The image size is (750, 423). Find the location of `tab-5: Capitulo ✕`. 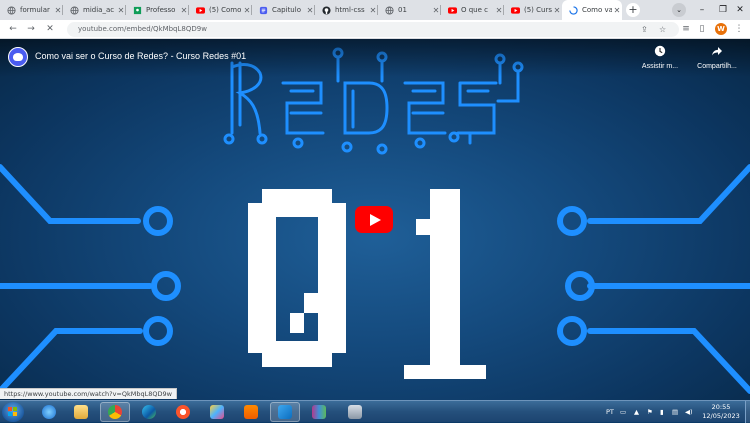

tab-5: Capitulo ✕ is located at coordinates (283, 10).